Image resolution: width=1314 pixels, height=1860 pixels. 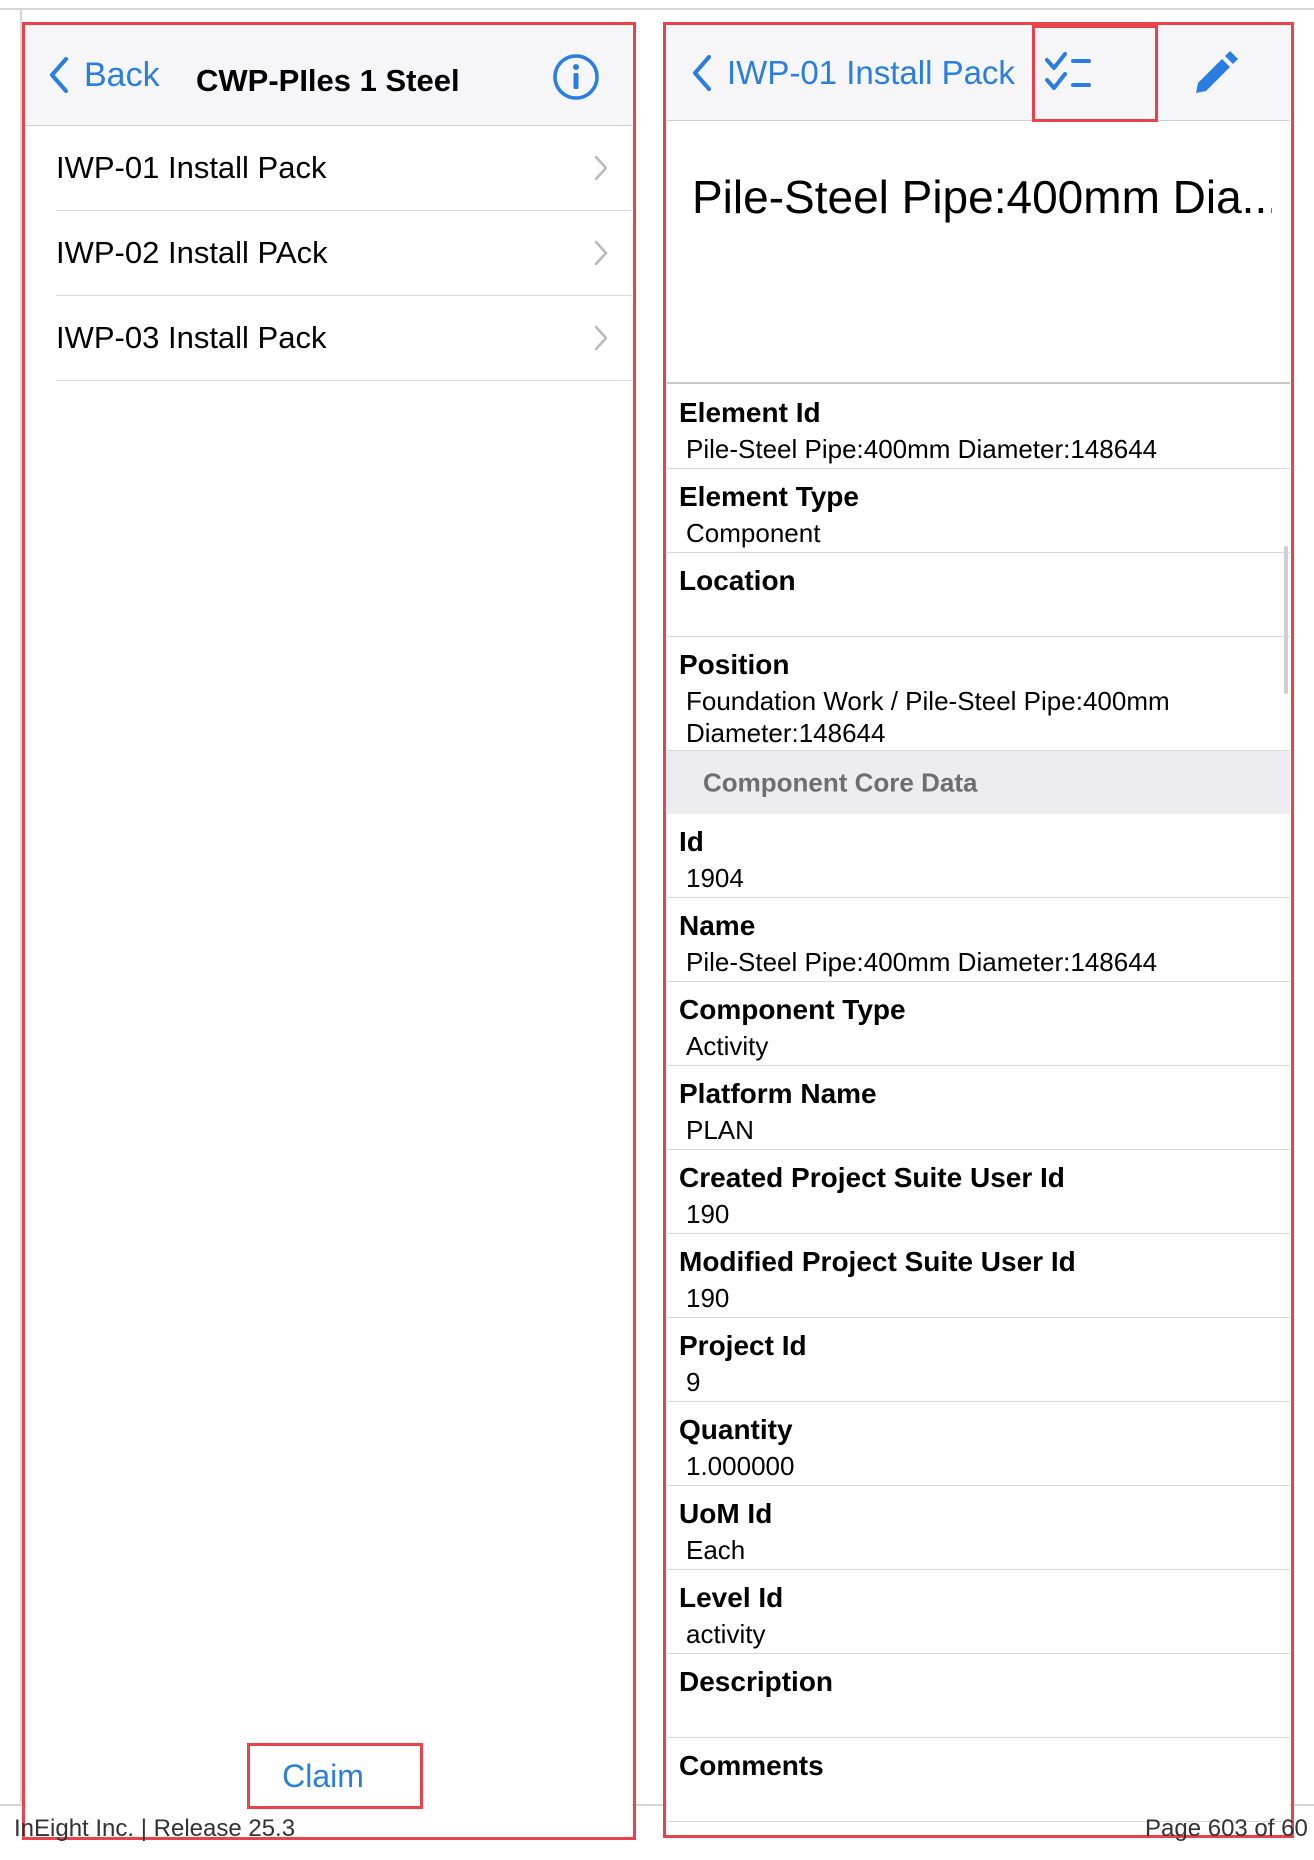 I want to click on claim-button: Claim, so click(x=323, y=1776).